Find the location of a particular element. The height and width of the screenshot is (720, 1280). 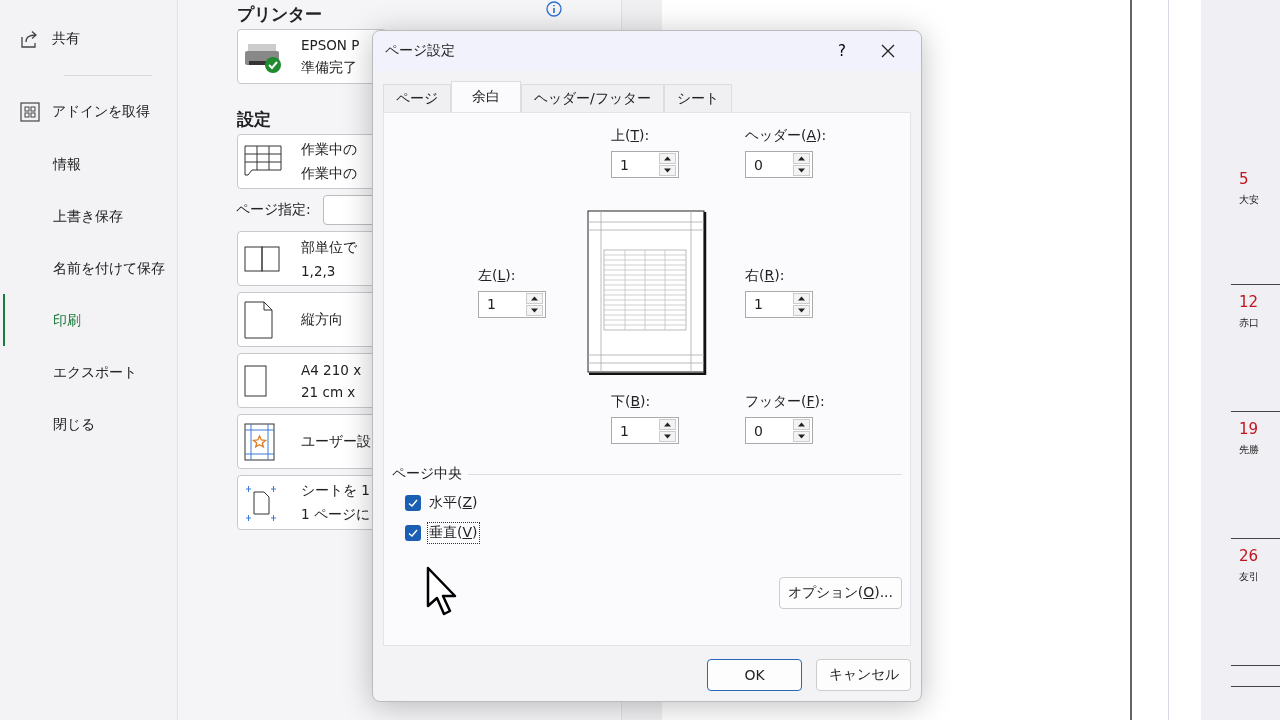

checkbox-label: 水平(Z) is located at coordinates (453, 503).